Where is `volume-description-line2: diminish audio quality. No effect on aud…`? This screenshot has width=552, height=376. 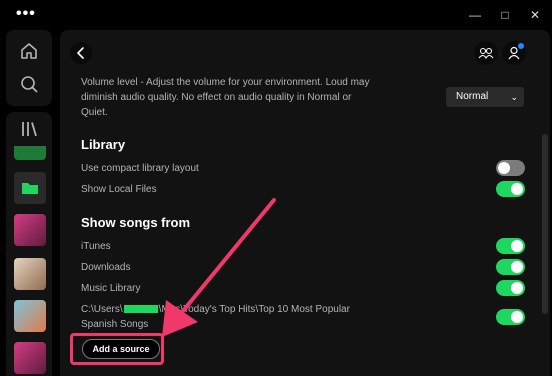
volume-description-line2: diminish audio quality. No effect on aud… is located at coordinates (216, 97).